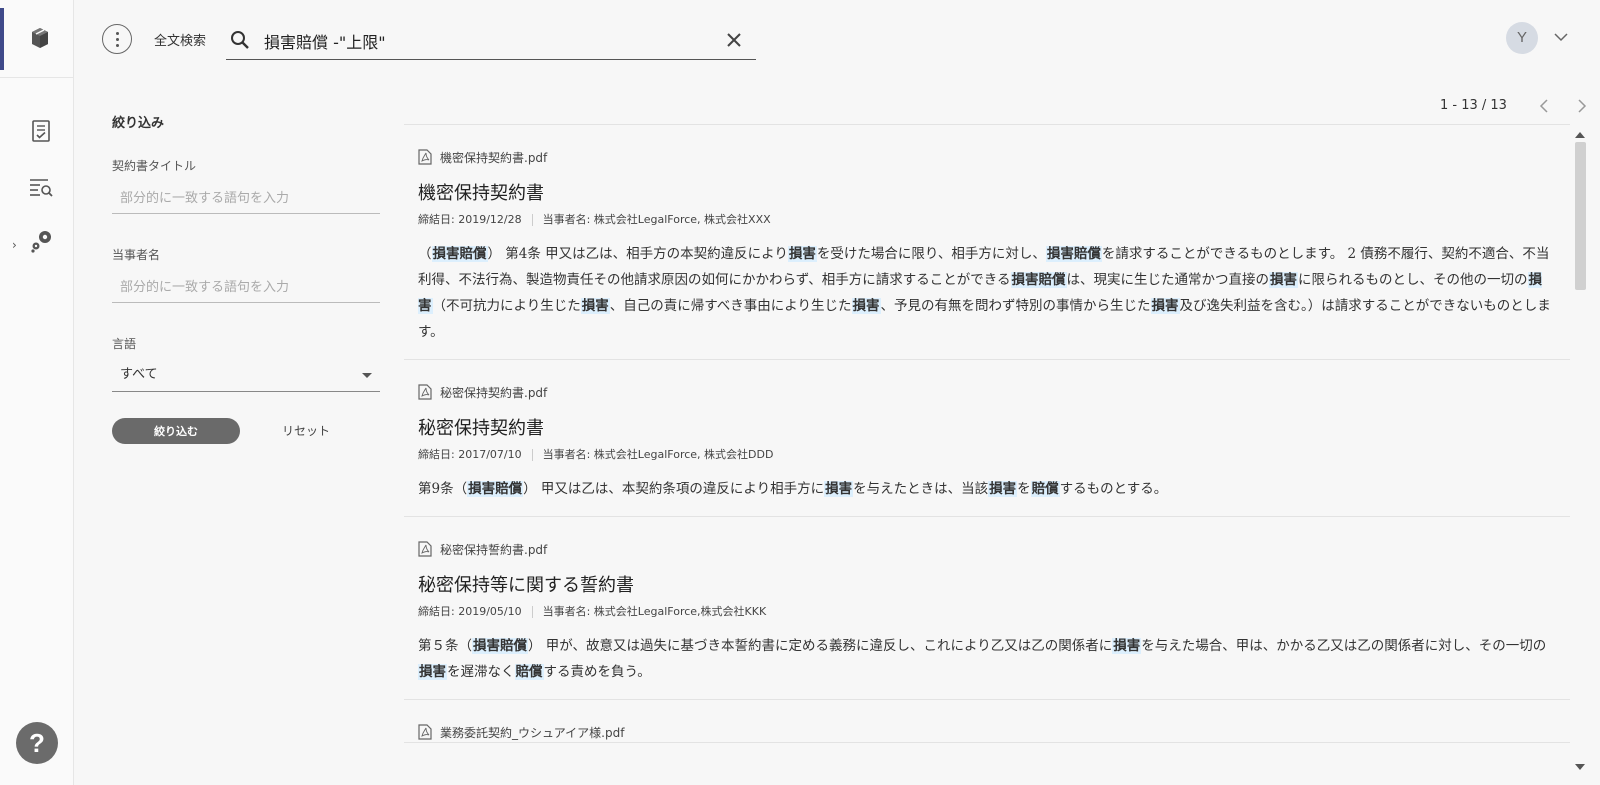 Image resolution: width=1600 pixels, height=785 pixels. I want to click on filter-panel: 絞り込み 契約書タイトル 当事者名 言語 すべて 絞り込む リセット, so click(246, 278).